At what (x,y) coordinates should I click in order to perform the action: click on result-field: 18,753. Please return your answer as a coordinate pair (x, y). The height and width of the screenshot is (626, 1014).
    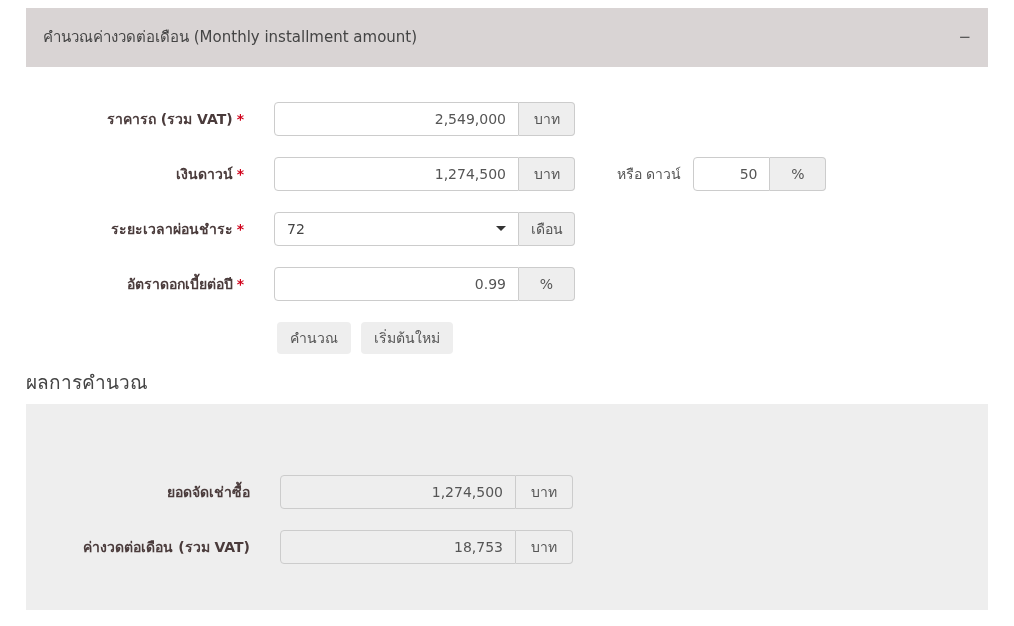
    Looking at the image, I should click on (398, 547).